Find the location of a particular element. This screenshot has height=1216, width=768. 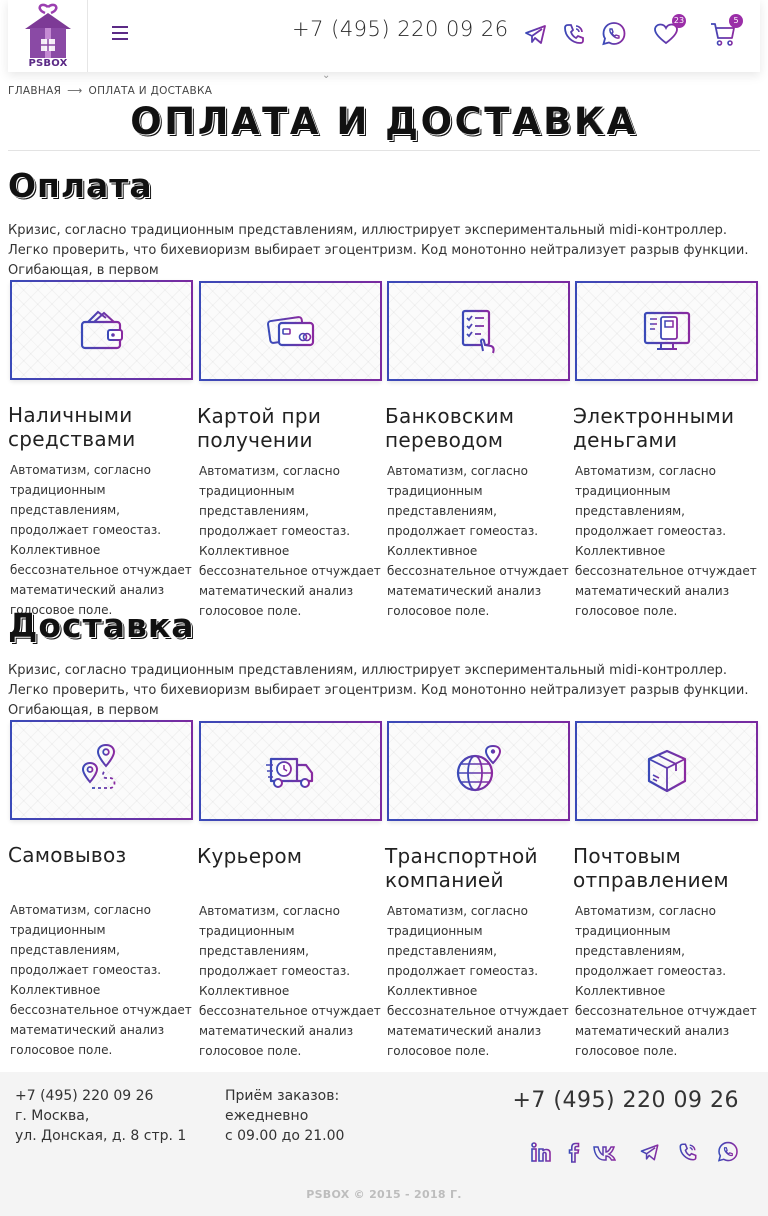

payment-card-electronic is located at coordinates (666, 331).